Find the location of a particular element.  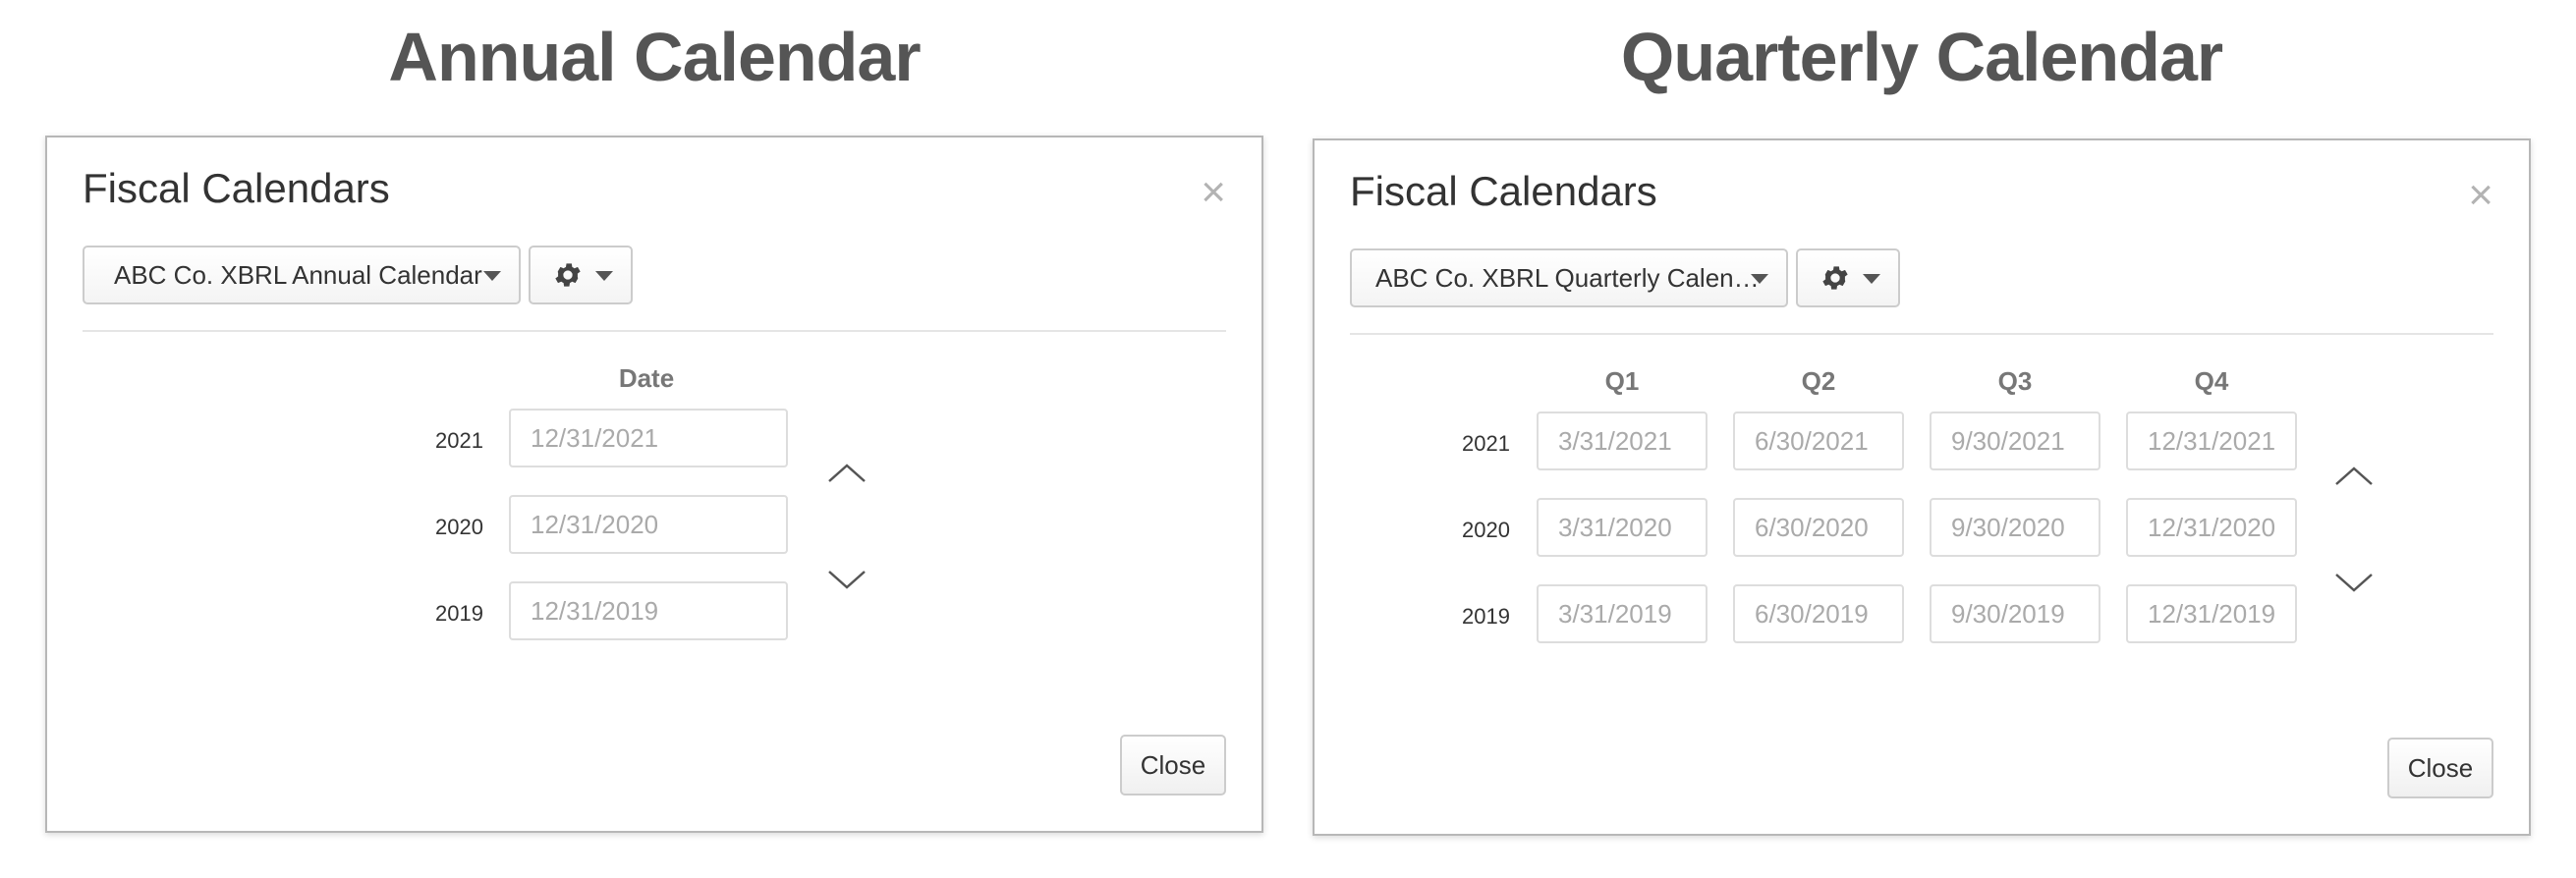

column-header-q3: Q3 is located at coordinates (2015, 381).